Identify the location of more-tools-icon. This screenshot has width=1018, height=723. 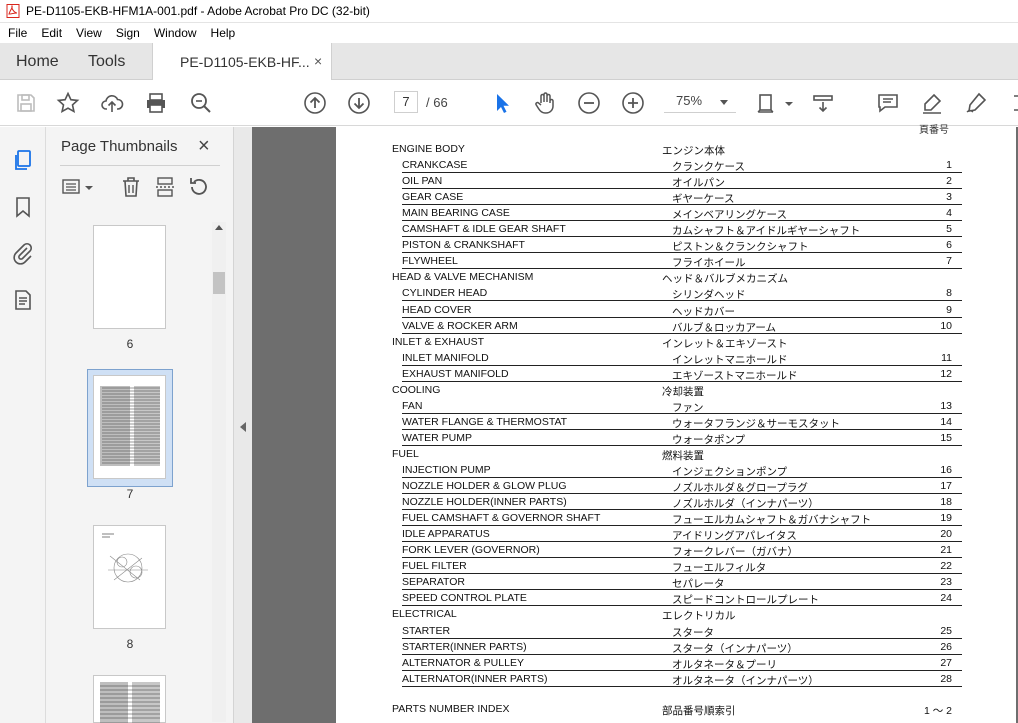
(1012, 103).